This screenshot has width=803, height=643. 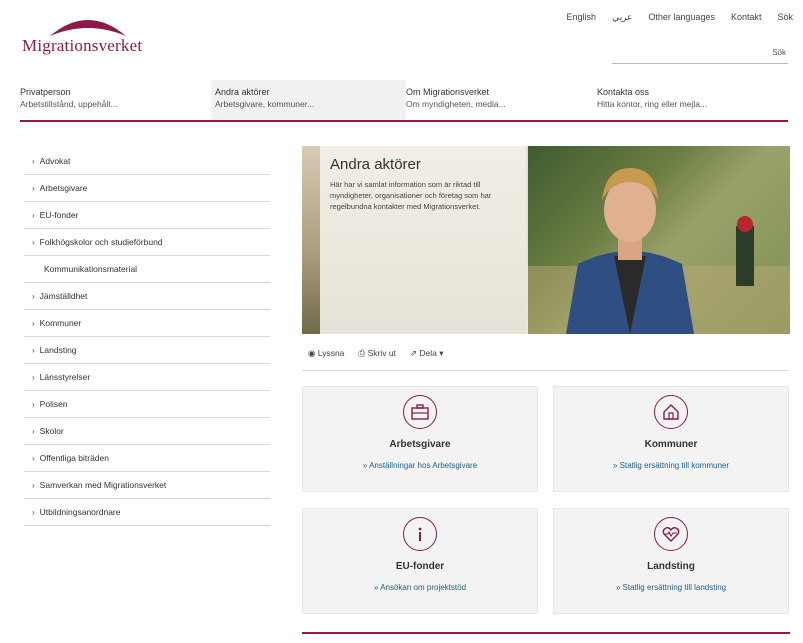 I want to click on sidebar-item-arbetsgivare: › Arbetsgivare, so click(x=147, y=188).